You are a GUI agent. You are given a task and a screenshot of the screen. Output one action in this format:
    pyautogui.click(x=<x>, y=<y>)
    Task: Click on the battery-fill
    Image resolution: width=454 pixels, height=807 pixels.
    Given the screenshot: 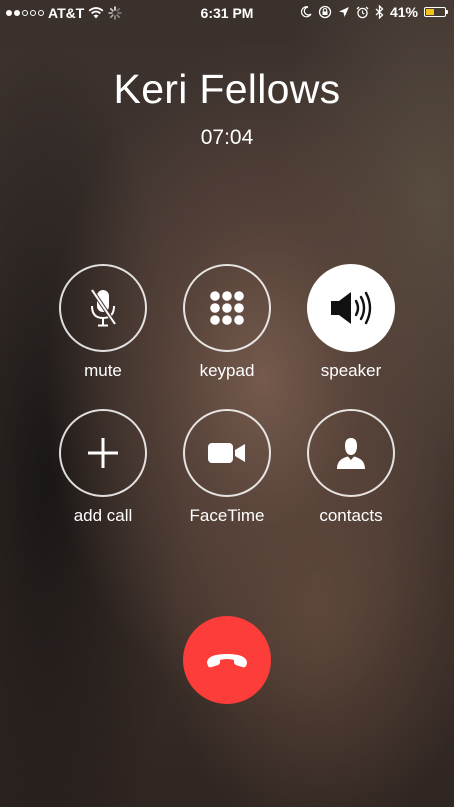 What is the action you would take?
    pyautogui.click(x=430, y=12)
    